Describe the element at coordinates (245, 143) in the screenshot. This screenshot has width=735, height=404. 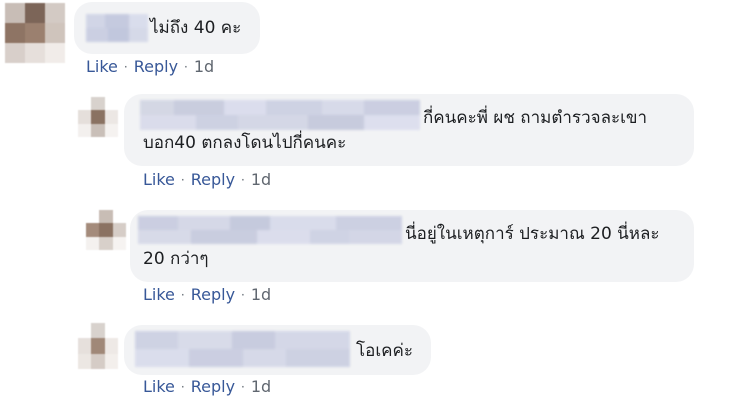
I see `comment-text-line-2: บอก40 ตกลงโดนไปกี่คนคะ` at that location.